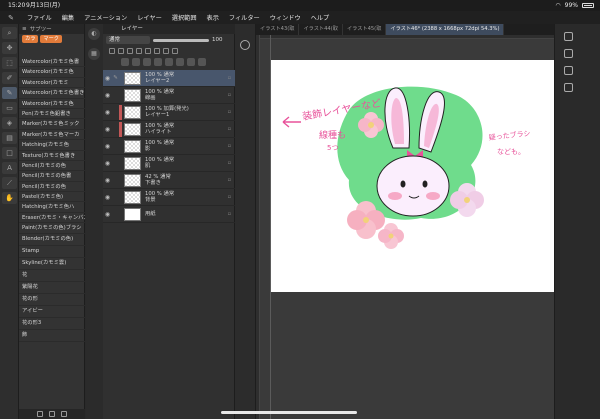 This screenshot has height=419, width=600. What do you see at coordinates (169, 146) in the screenshot?
I see `layer-row: ◉ 100 % 通常影 ▫` at bounding box center [169, 146].